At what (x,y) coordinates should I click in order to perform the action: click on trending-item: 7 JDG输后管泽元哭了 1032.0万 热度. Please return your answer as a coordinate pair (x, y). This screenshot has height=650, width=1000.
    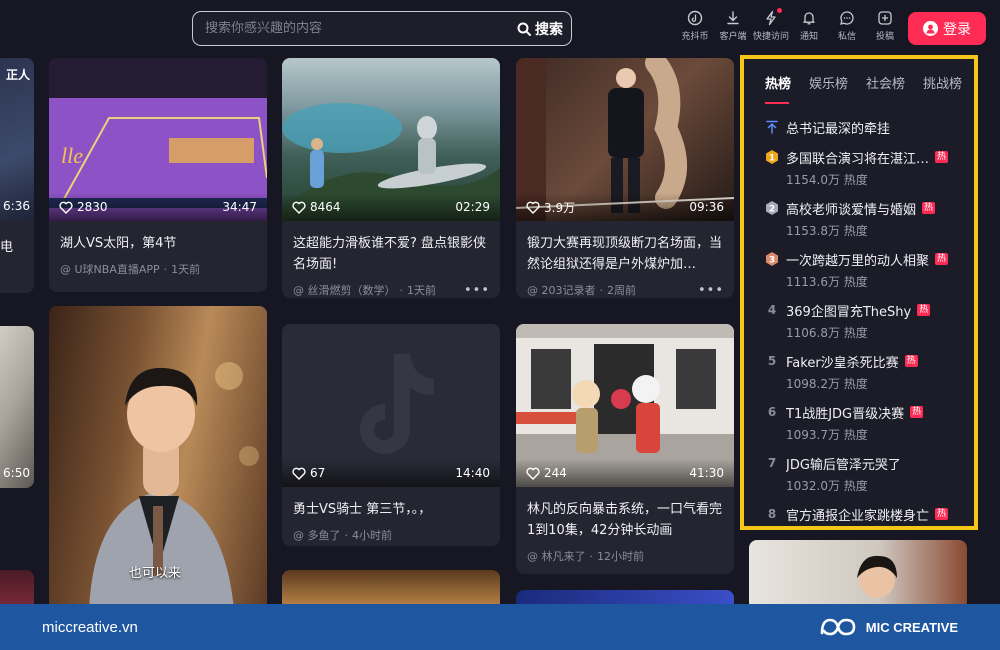
    Looking at the image, I should click on (869, 473).